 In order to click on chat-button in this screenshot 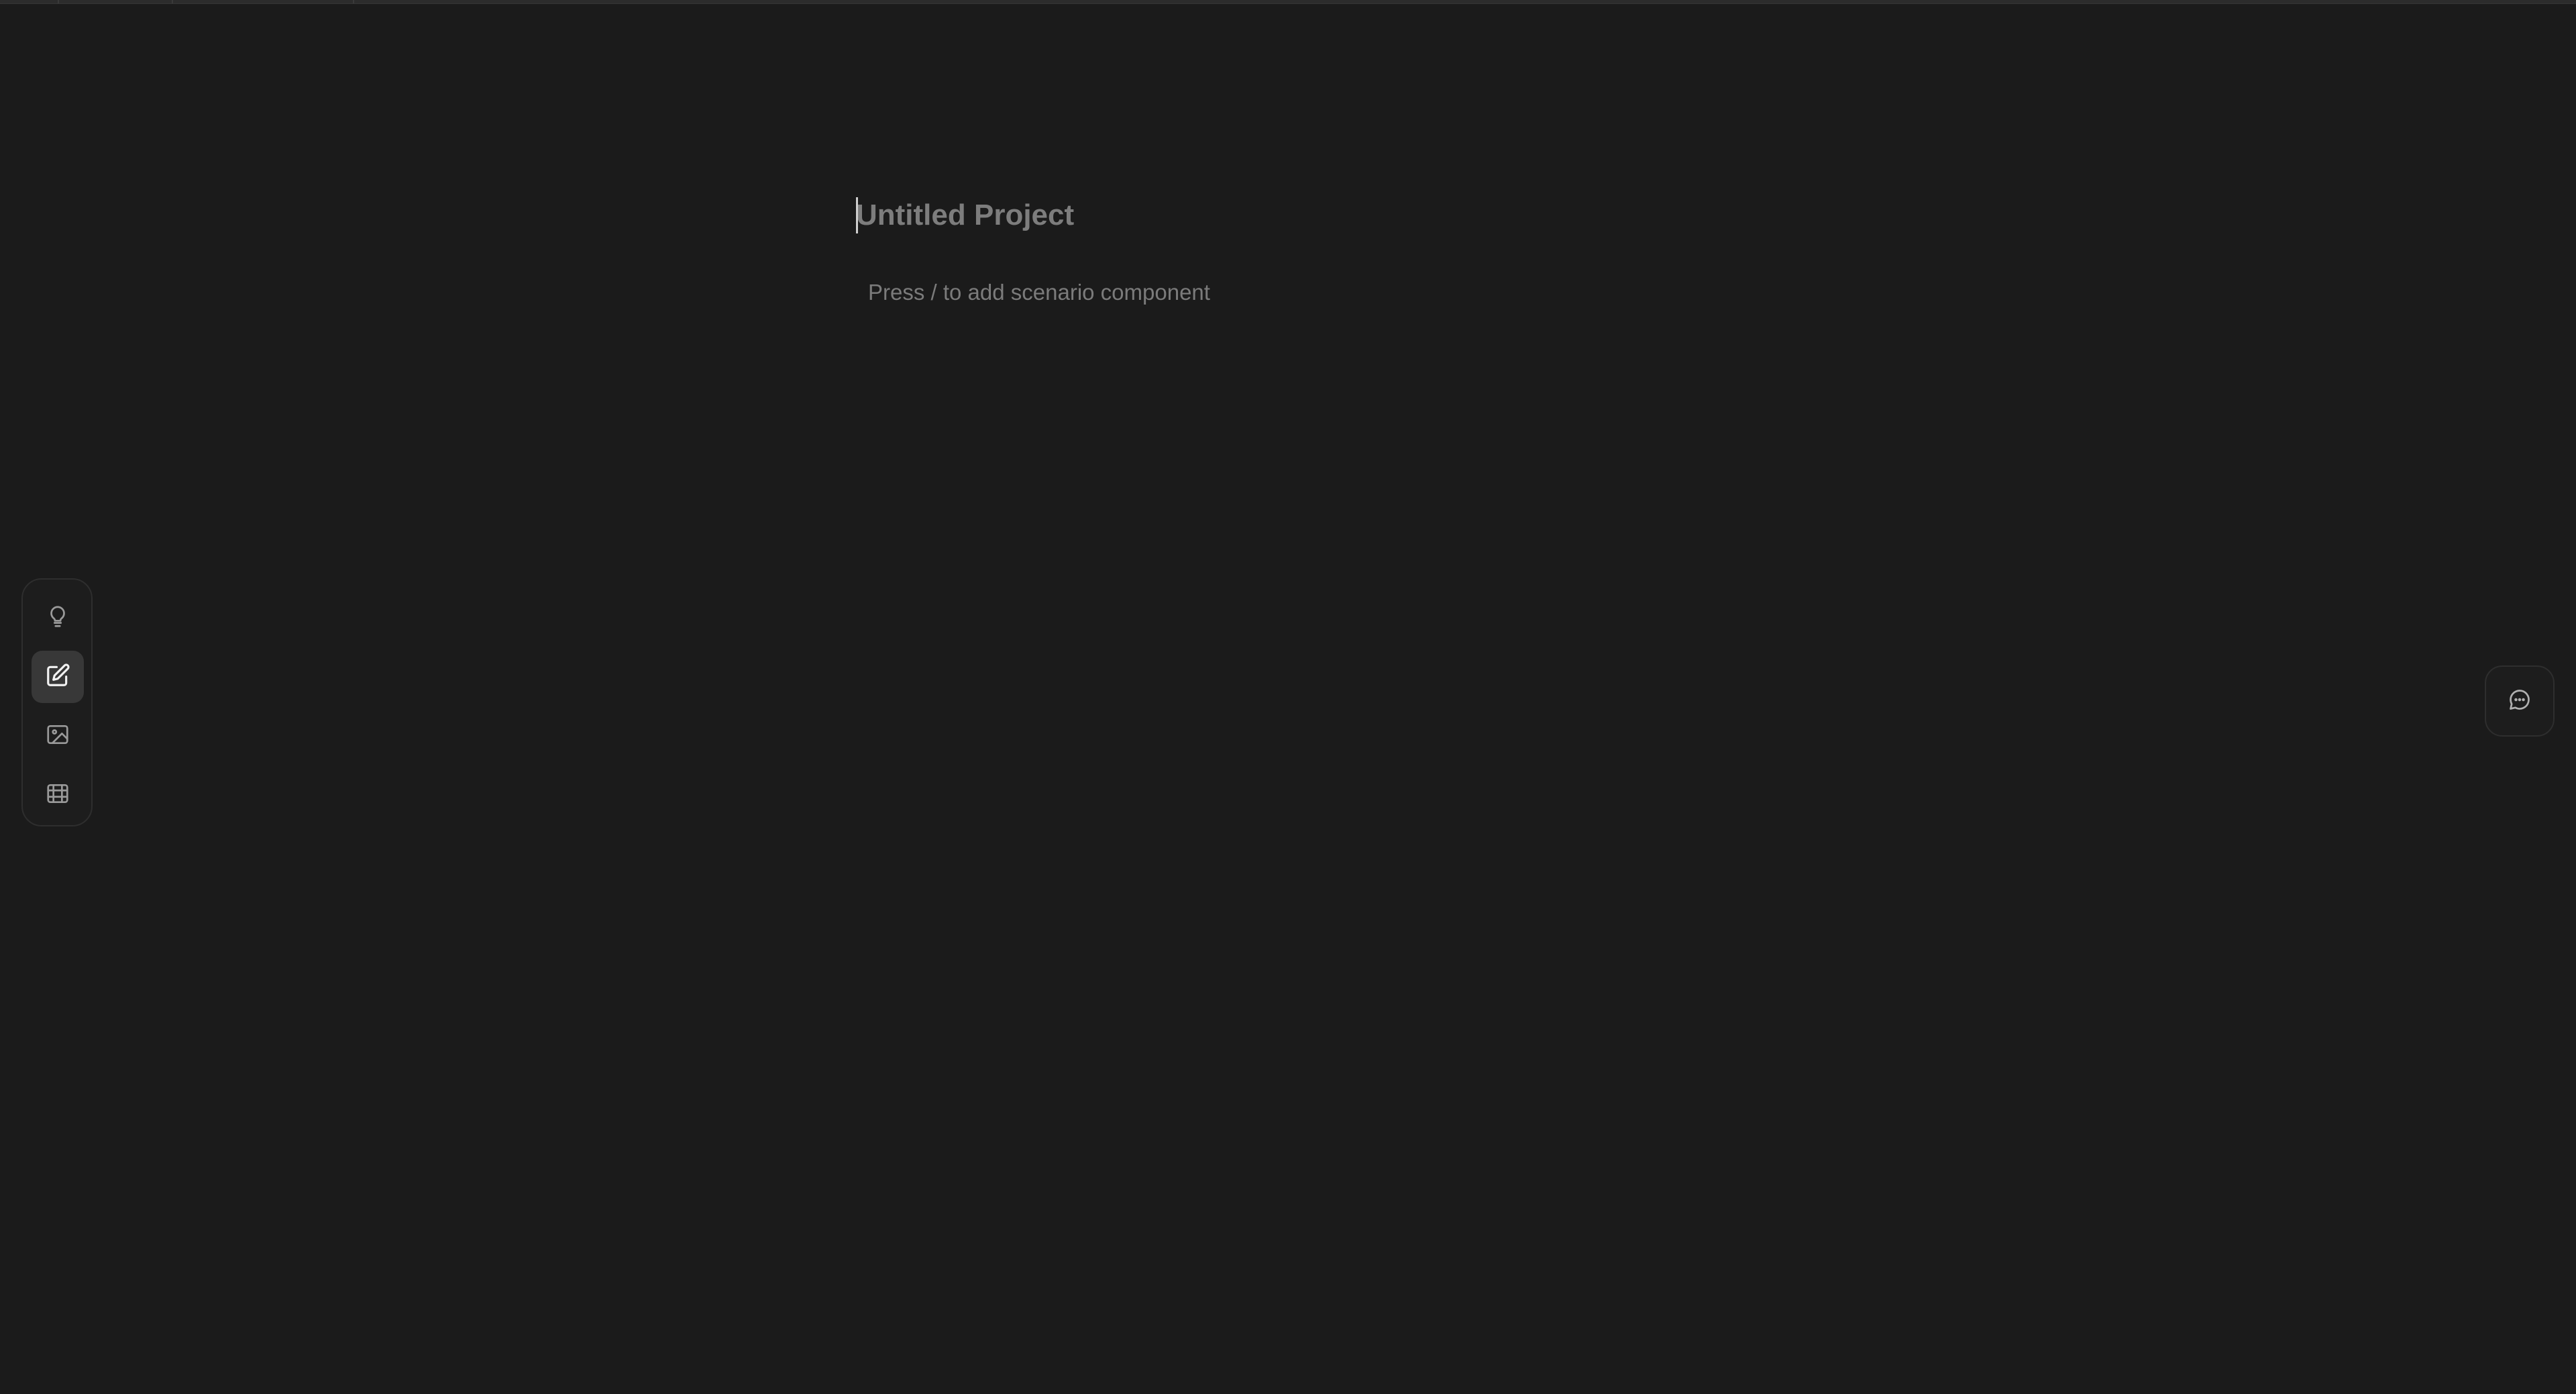, I will do `click(2520, 701)`.